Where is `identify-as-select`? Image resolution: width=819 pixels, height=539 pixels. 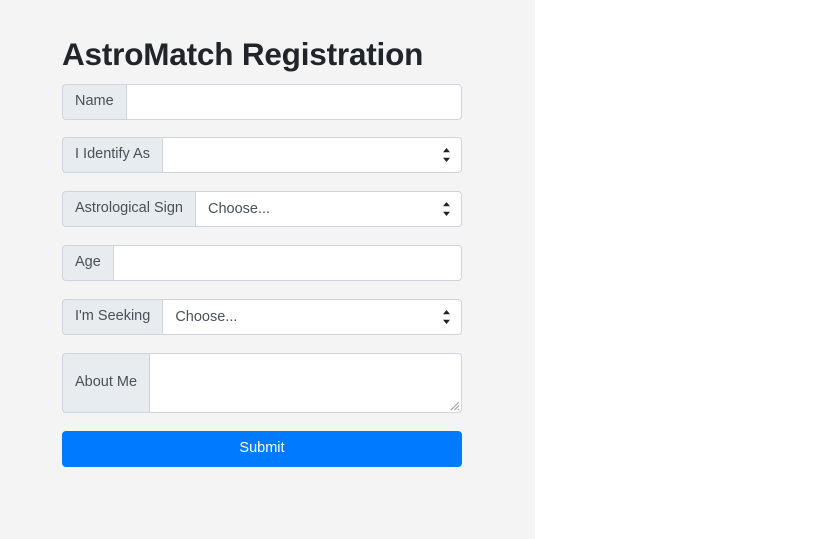
identify-as-select is located at coordinates (311, 155).